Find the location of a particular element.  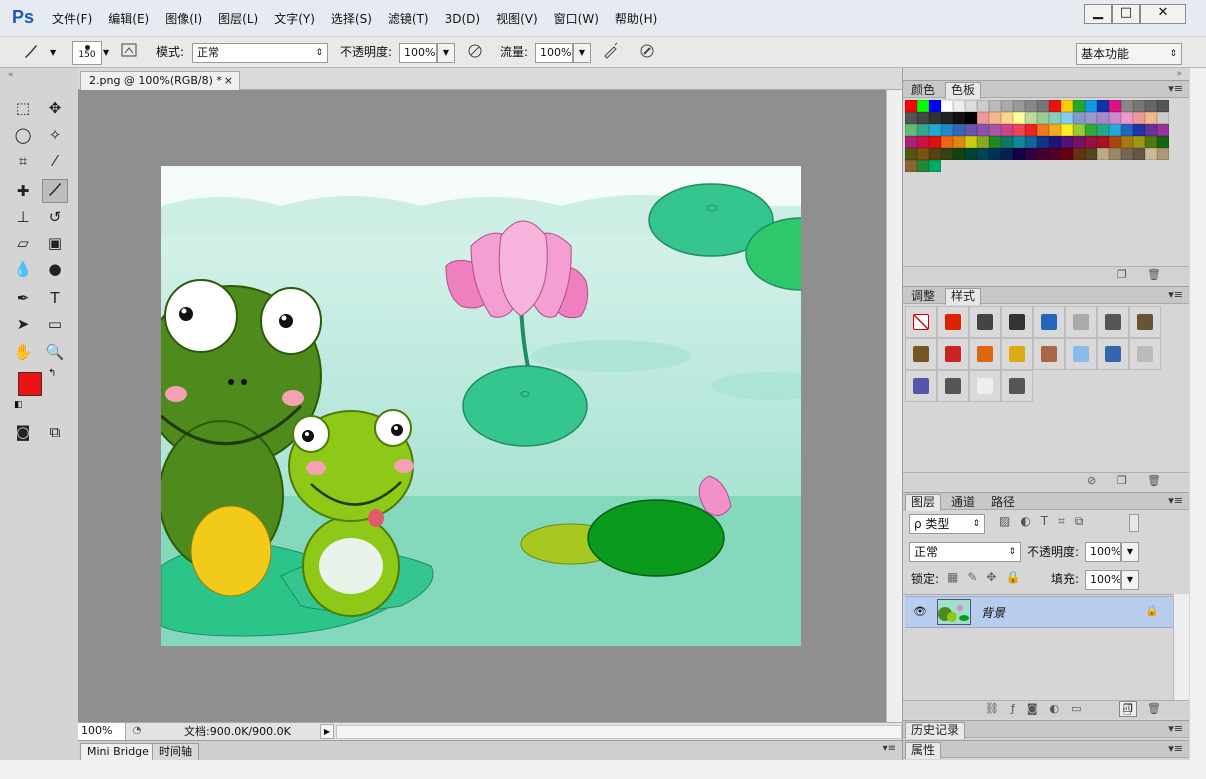

layer-opacity-field: 100% is located at coordinates (1103, 552).